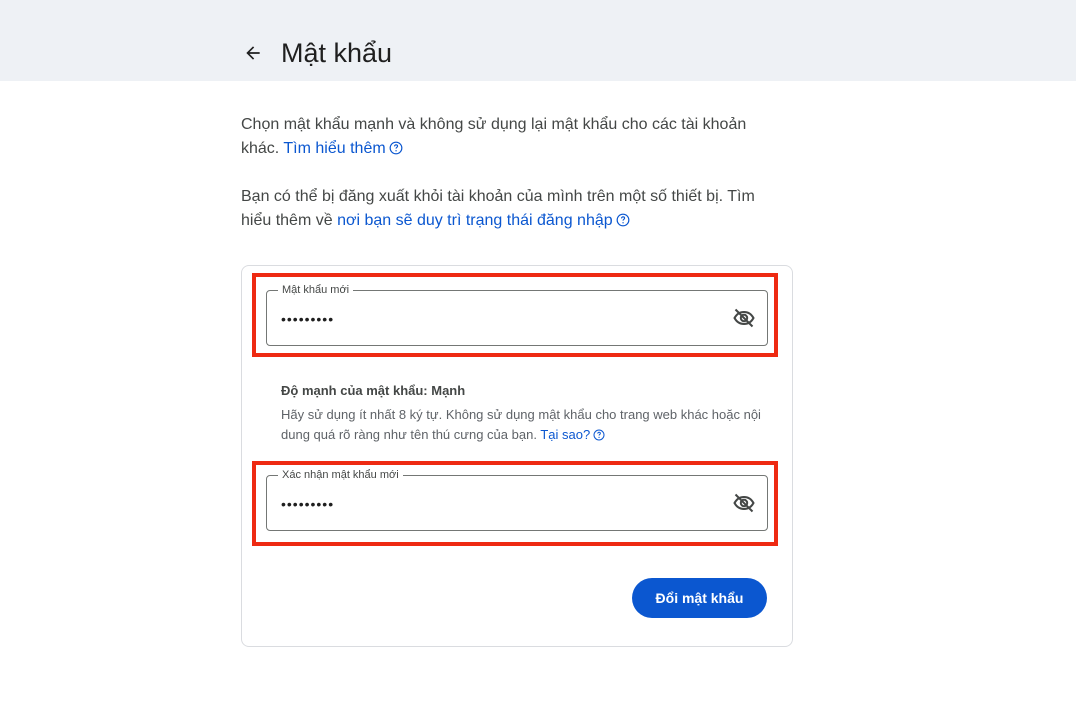 This screenshot has width=1076, height=714. I want to click on stay-signed-in-link: nơi bạn sẽ duy trì trạng thái đăng nhập, so click(475, 220).